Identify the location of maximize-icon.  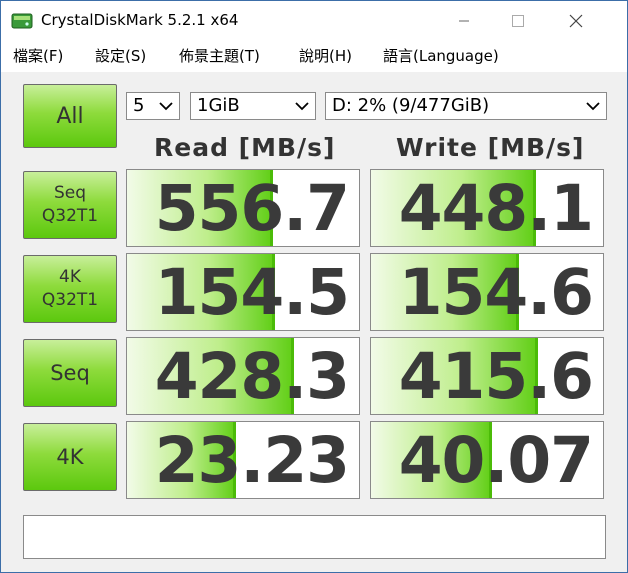
(518, 21).